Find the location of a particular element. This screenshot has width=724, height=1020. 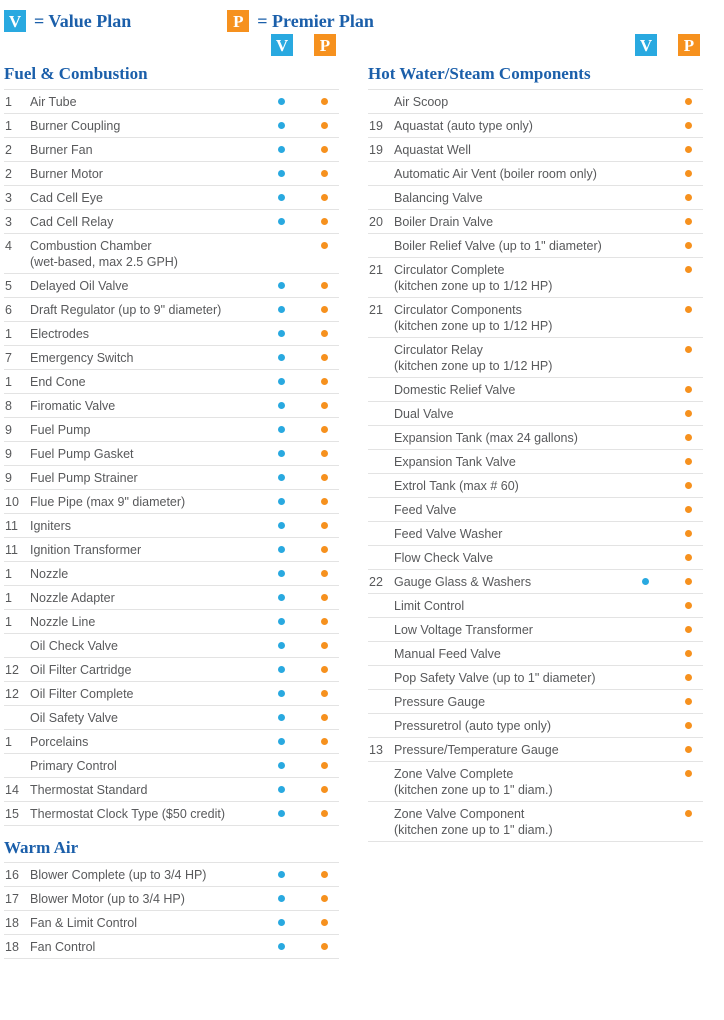

component-row-number: 8 is located at coordinates (8, 405).